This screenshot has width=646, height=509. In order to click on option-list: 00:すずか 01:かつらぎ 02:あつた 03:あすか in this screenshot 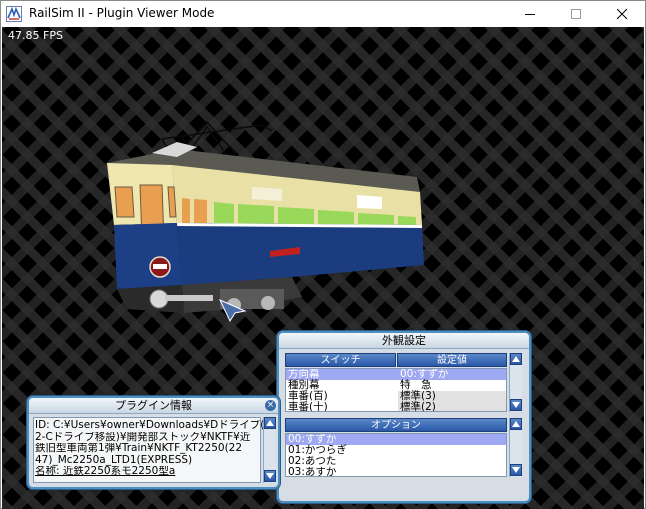, I will do `click(396, 455)`.